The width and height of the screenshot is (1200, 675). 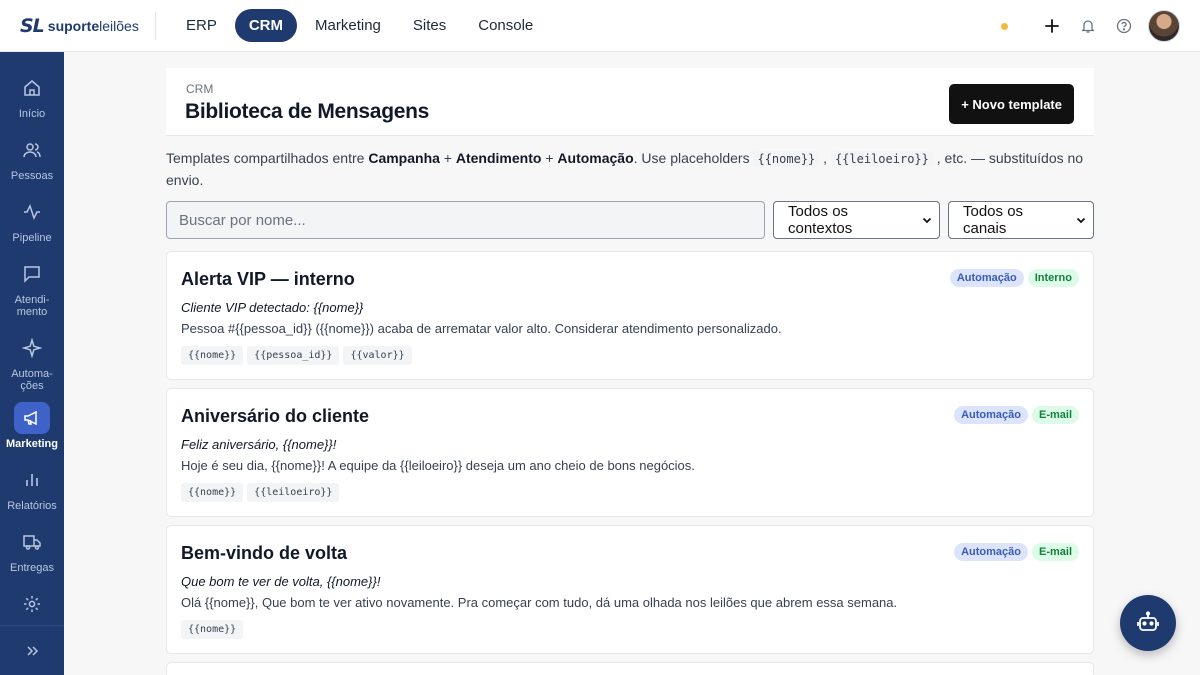 I want to click on gear-icon, so click(x=32, y=604).